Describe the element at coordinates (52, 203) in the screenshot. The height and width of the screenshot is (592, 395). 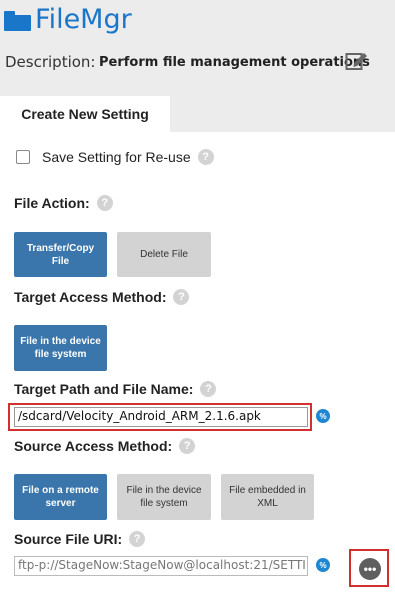
I see `file-action-label: File Action:` at that location.